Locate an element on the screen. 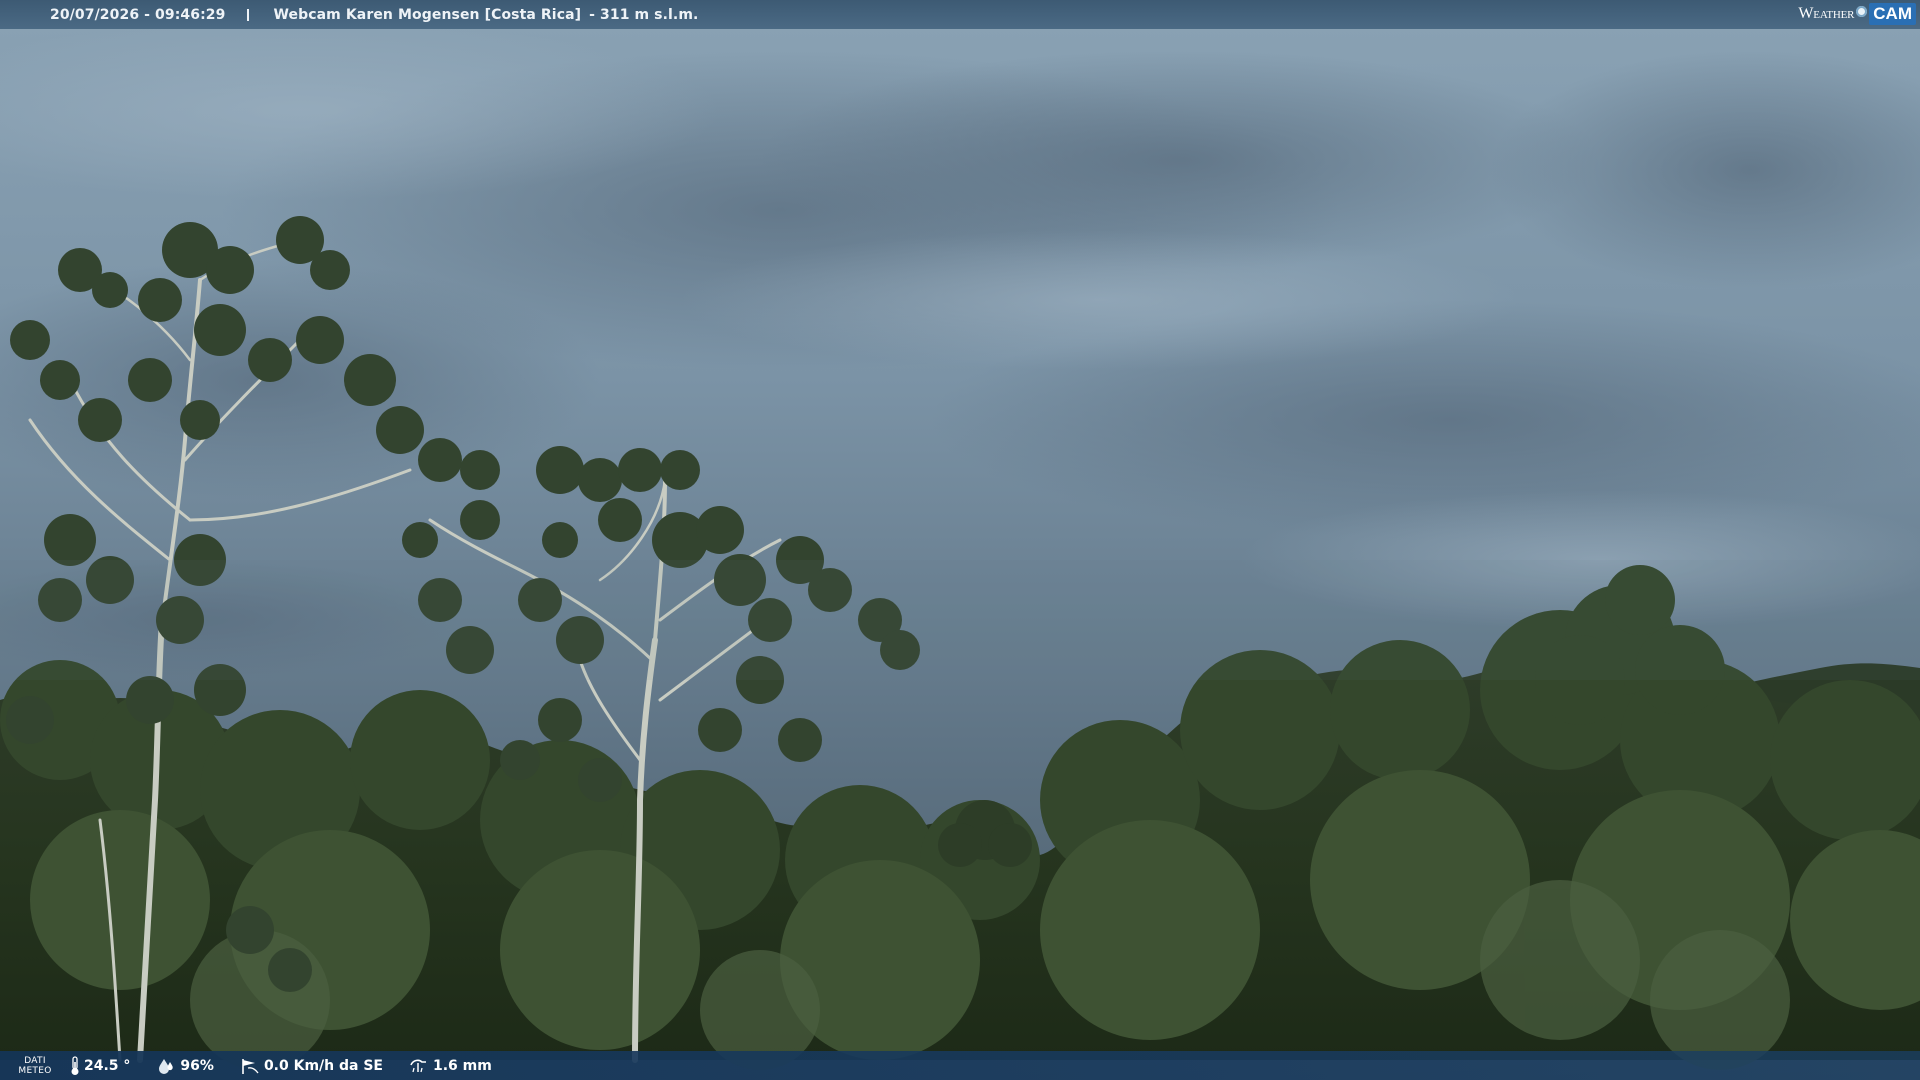  temperature-reading: 24.5 ° is located at coordinates (100, 1065).